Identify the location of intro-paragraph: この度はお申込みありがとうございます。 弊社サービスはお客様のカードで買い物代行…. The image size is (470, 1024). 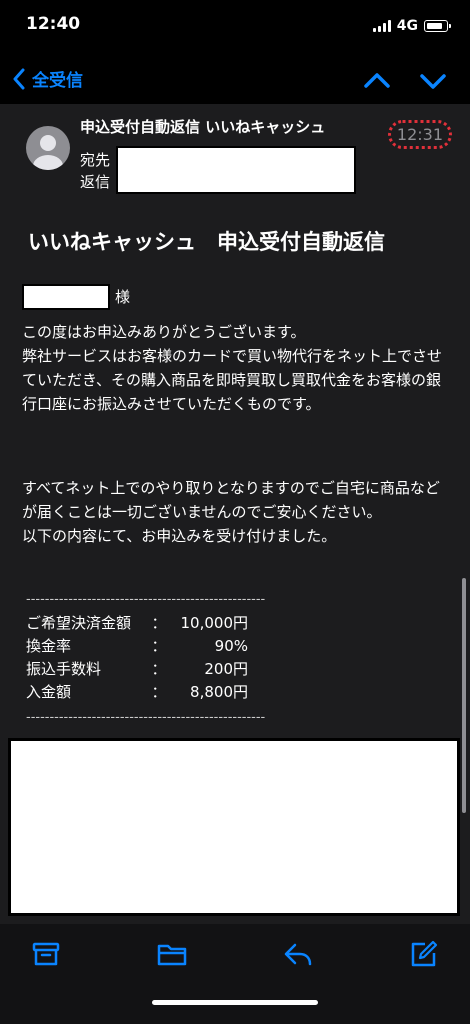
(232, 368).